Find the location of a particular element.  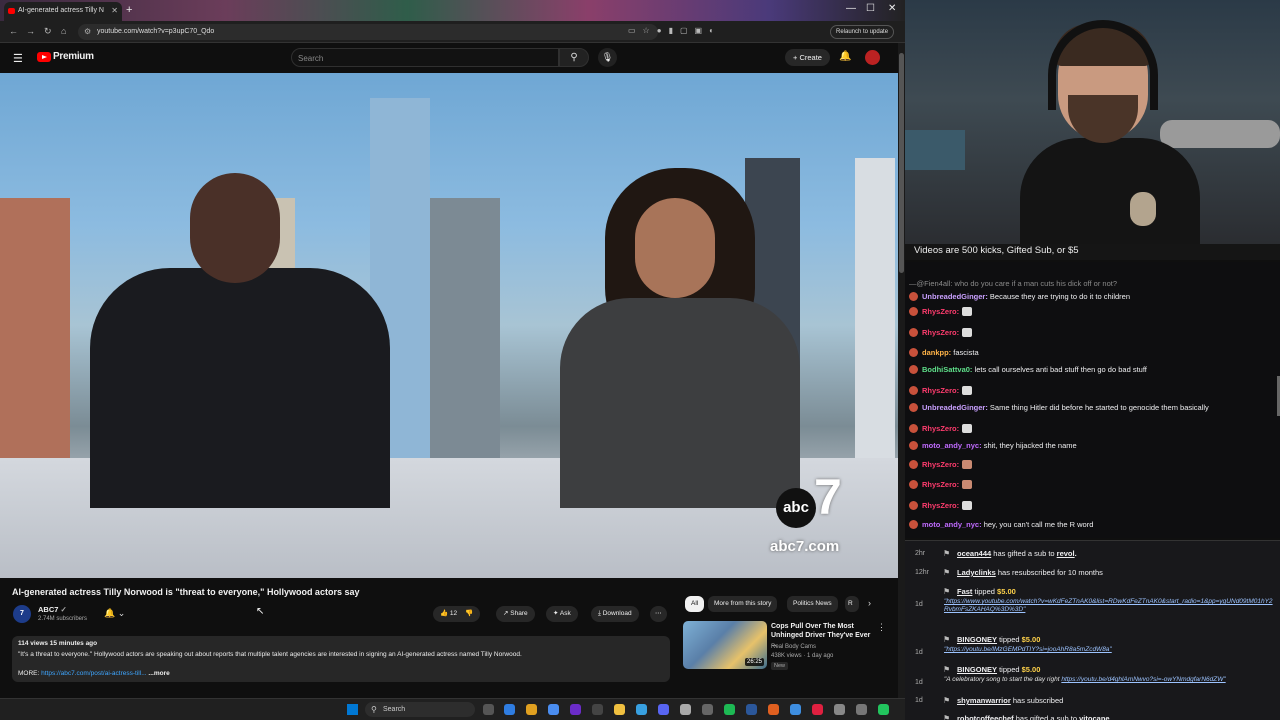

create-button: + Create is located at coordinates (807, 57).